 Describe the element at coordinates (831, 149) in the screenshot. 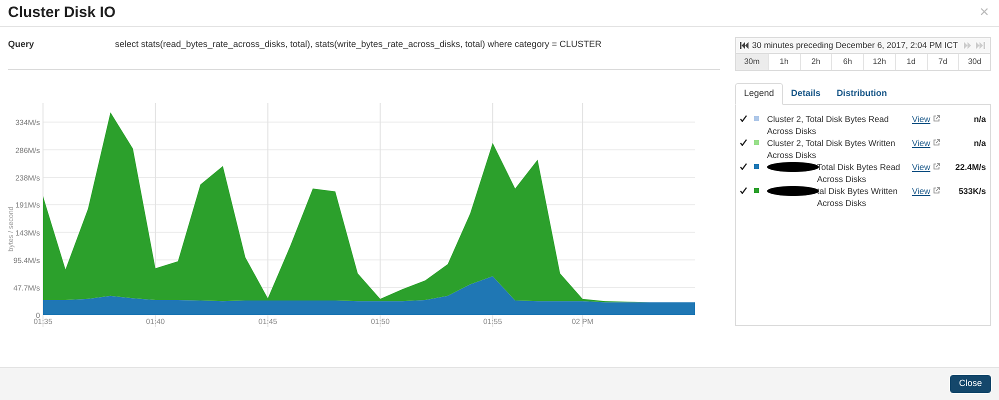

I see `series-name: Cluster 2, Total Disk Bytes Written Across Disks` at that location.